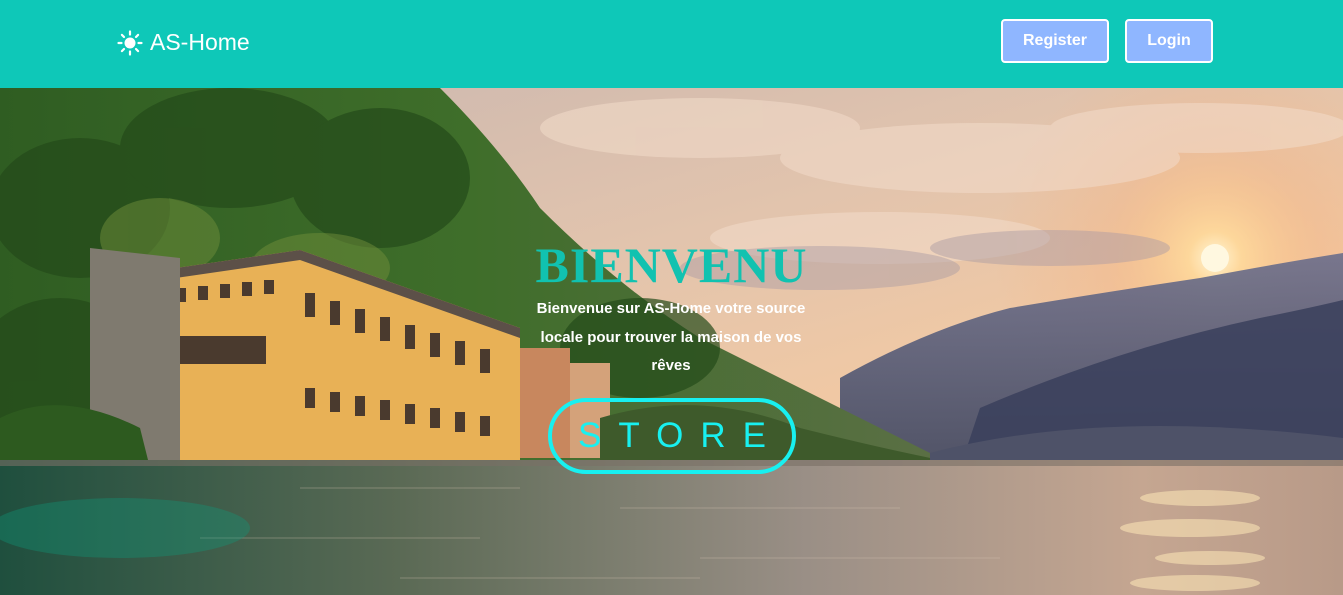 This screenshot has height=595, width=1343. What do you see at coordinates (1055, 41) in the screenshot?
I see `register-button: Register` at bounding box center [1055, 41].